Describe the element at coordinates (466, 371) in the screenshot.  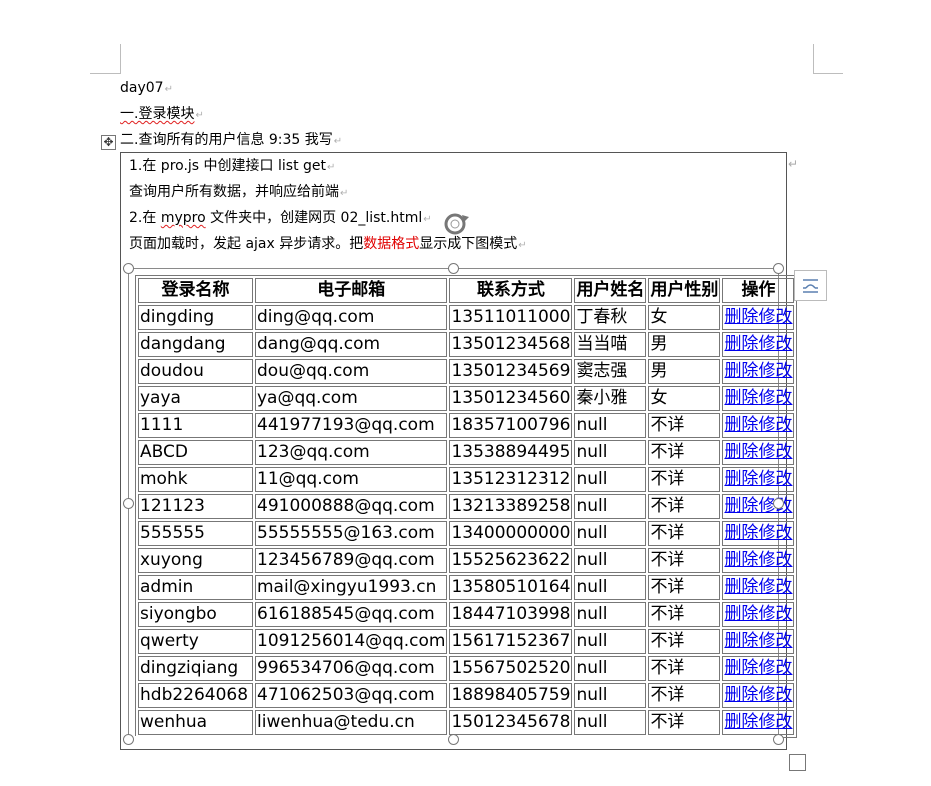
I see `table-row: doudou dou@qq.com 13501234569 窦志强男删除修改` at that location.